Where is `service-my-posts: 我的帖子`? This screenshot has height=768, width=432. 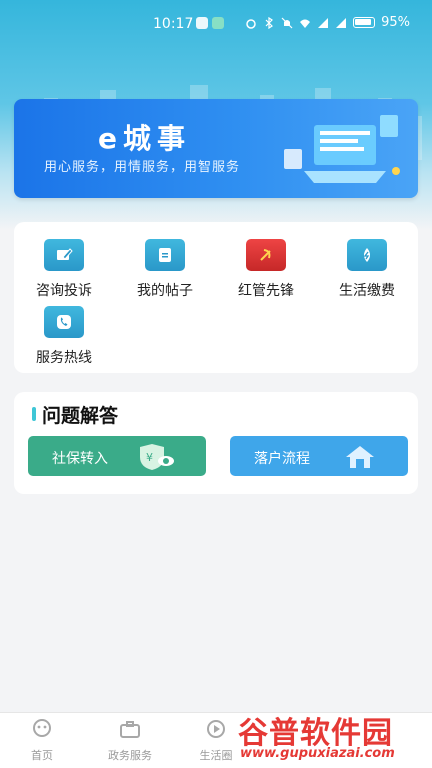
service-my-posts: 我的帖子 is located at coordinates (165, 269).